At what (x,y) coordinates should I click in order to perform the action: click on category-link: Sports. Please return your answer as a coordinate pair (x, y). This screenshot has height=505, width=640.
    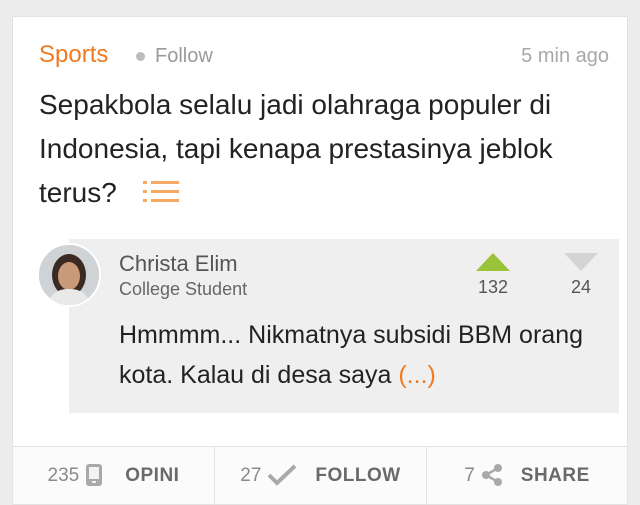
    Looking at the image, I should click on (73, 55).